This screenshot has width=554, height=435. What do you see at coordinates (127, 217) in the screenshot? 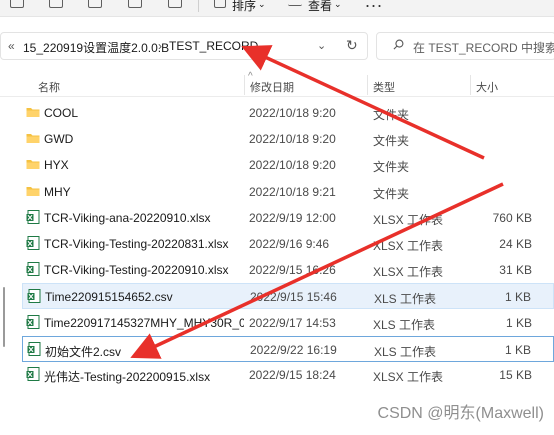
I see `file-name: TCR-Viking-ana-20220910.xlsx` at bounding box center [127, 217].